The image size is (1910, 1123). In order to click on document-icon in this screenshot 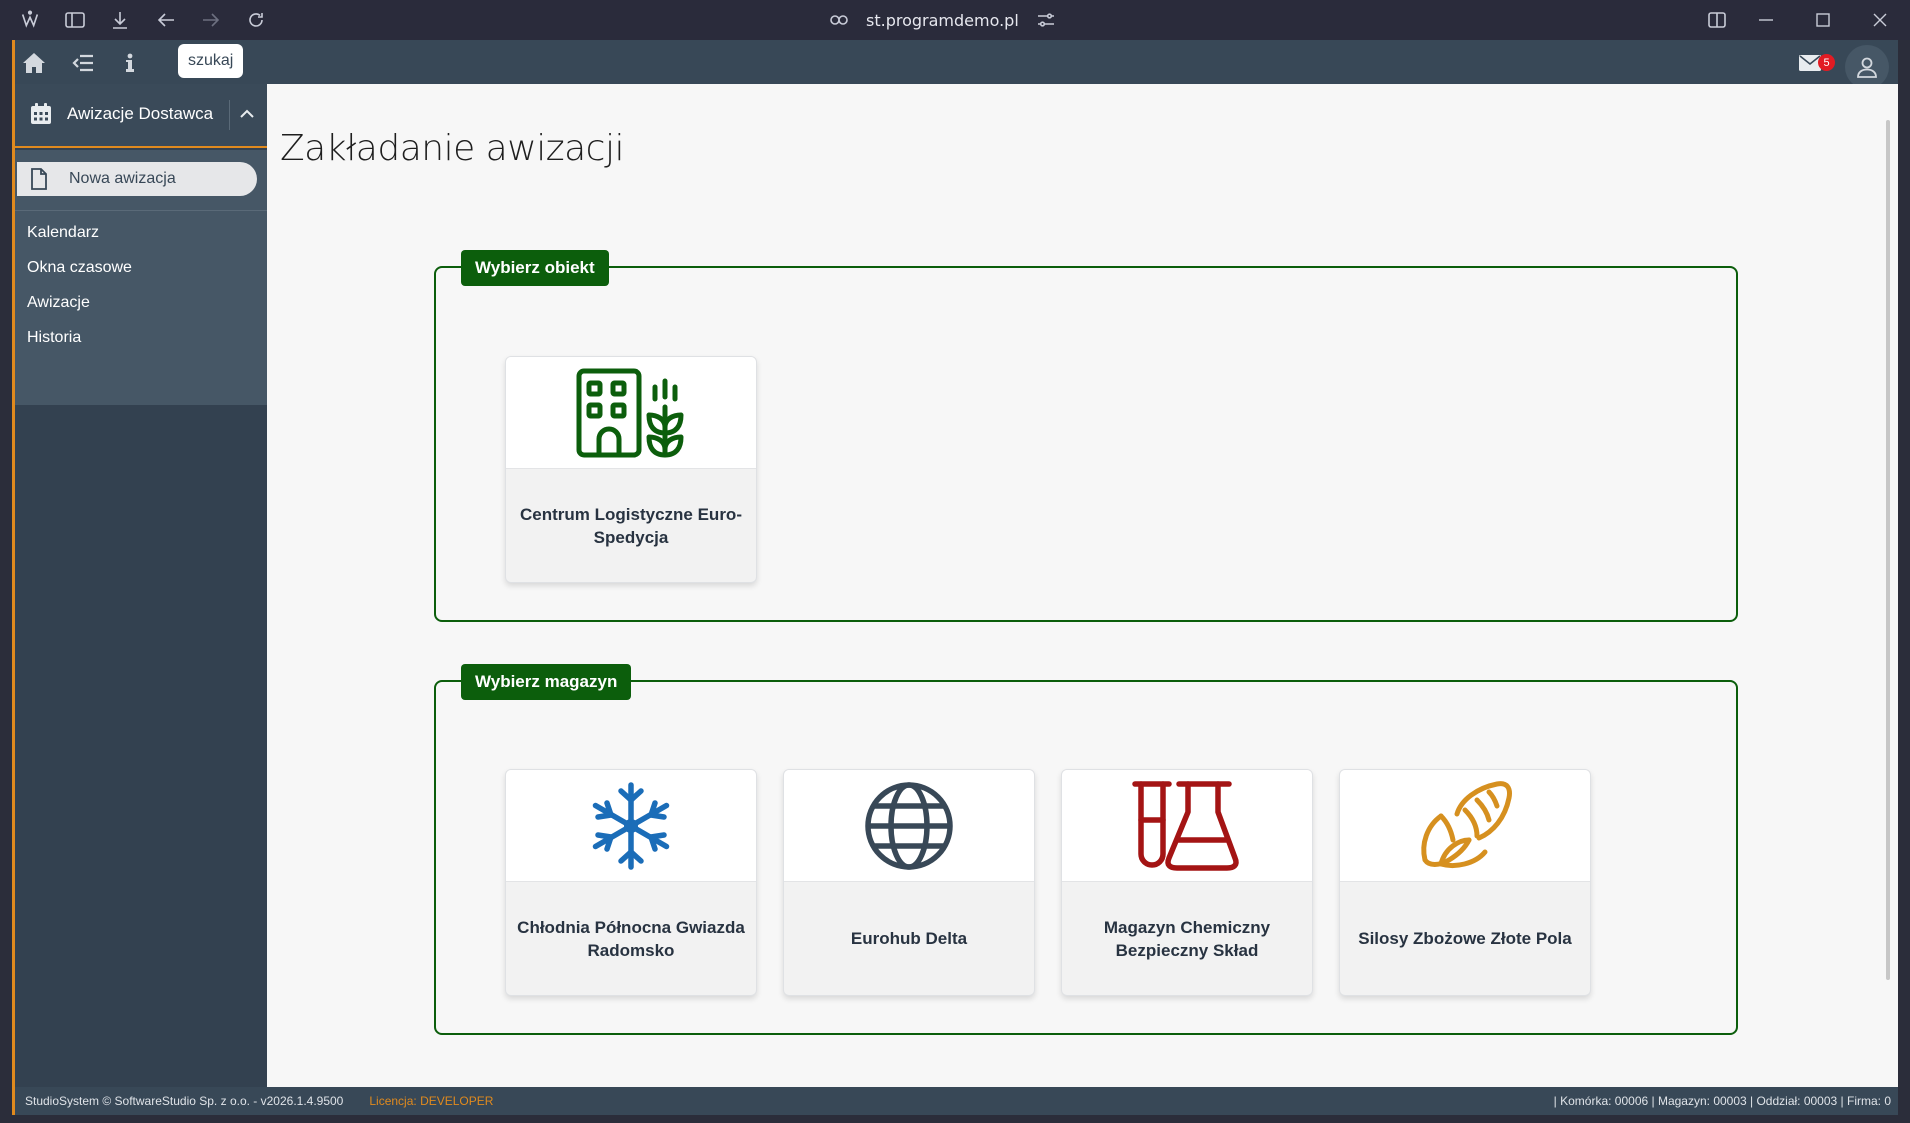, I will do `click(39, 179)`.